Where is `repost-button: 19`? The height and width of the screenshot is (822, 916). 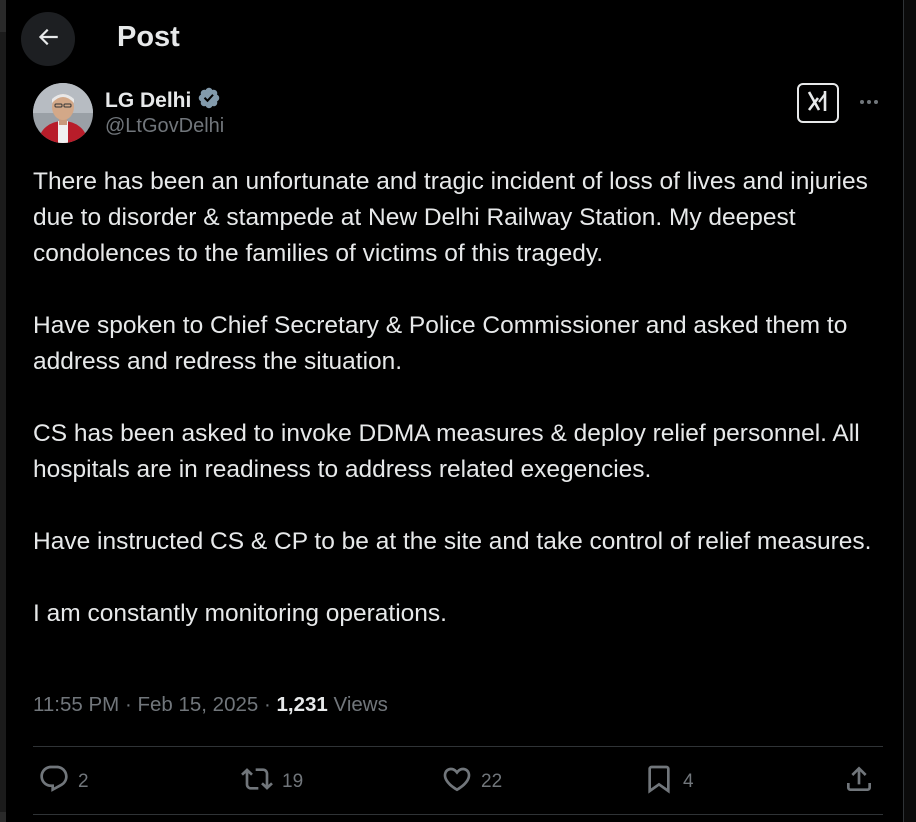
repost-button: 19 is located at coordinates (271, 782).